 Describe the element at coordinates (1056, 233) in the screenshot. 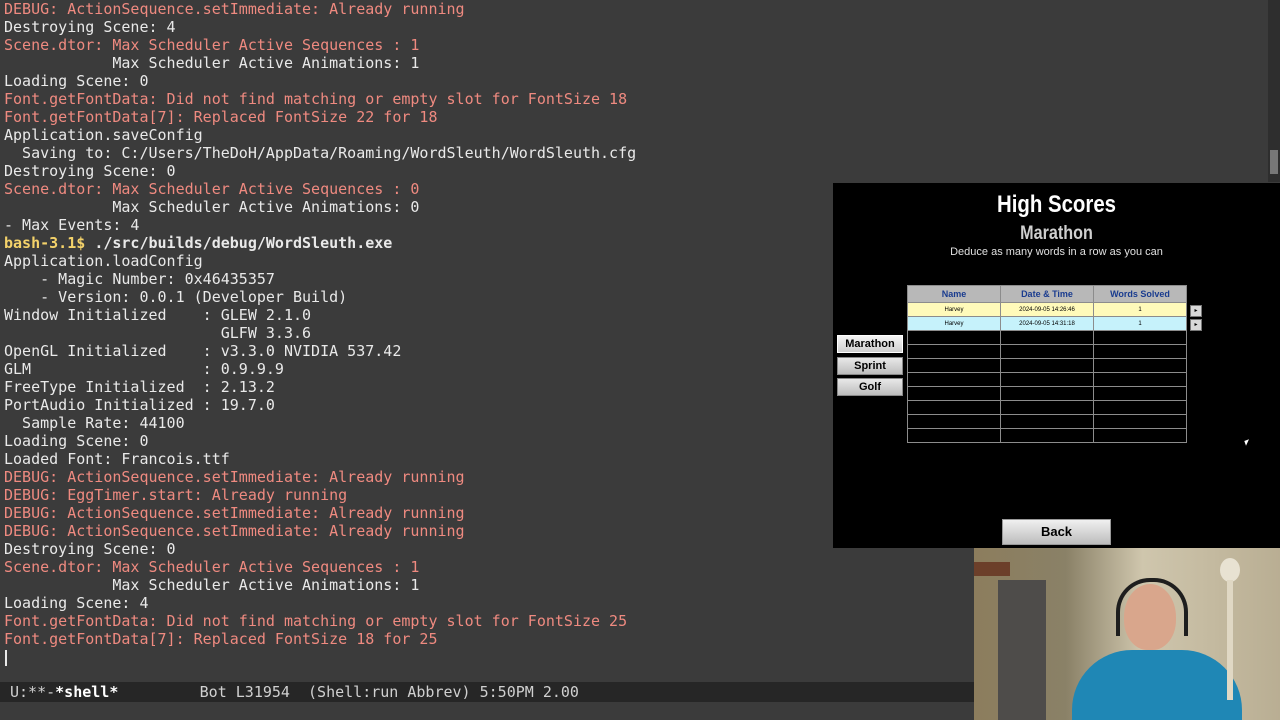

I see `mode-title: Marathon` at that location.